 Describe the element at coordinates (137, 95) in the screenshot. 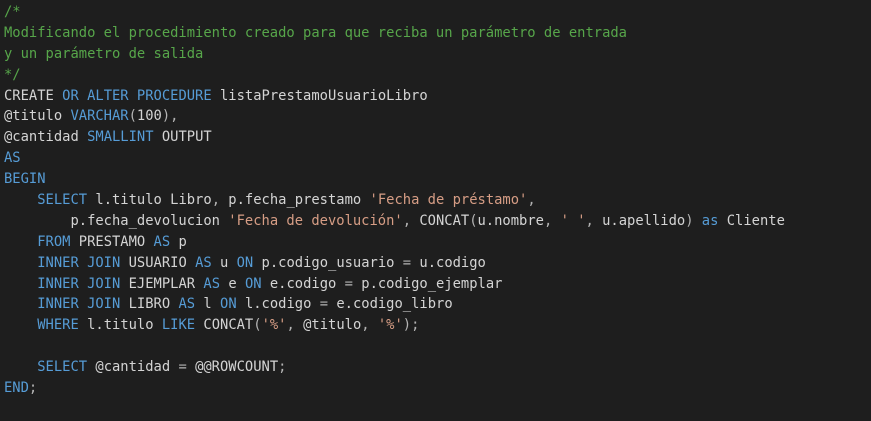

I see `code-token: OR ALTER PROCEDURE` at that location.